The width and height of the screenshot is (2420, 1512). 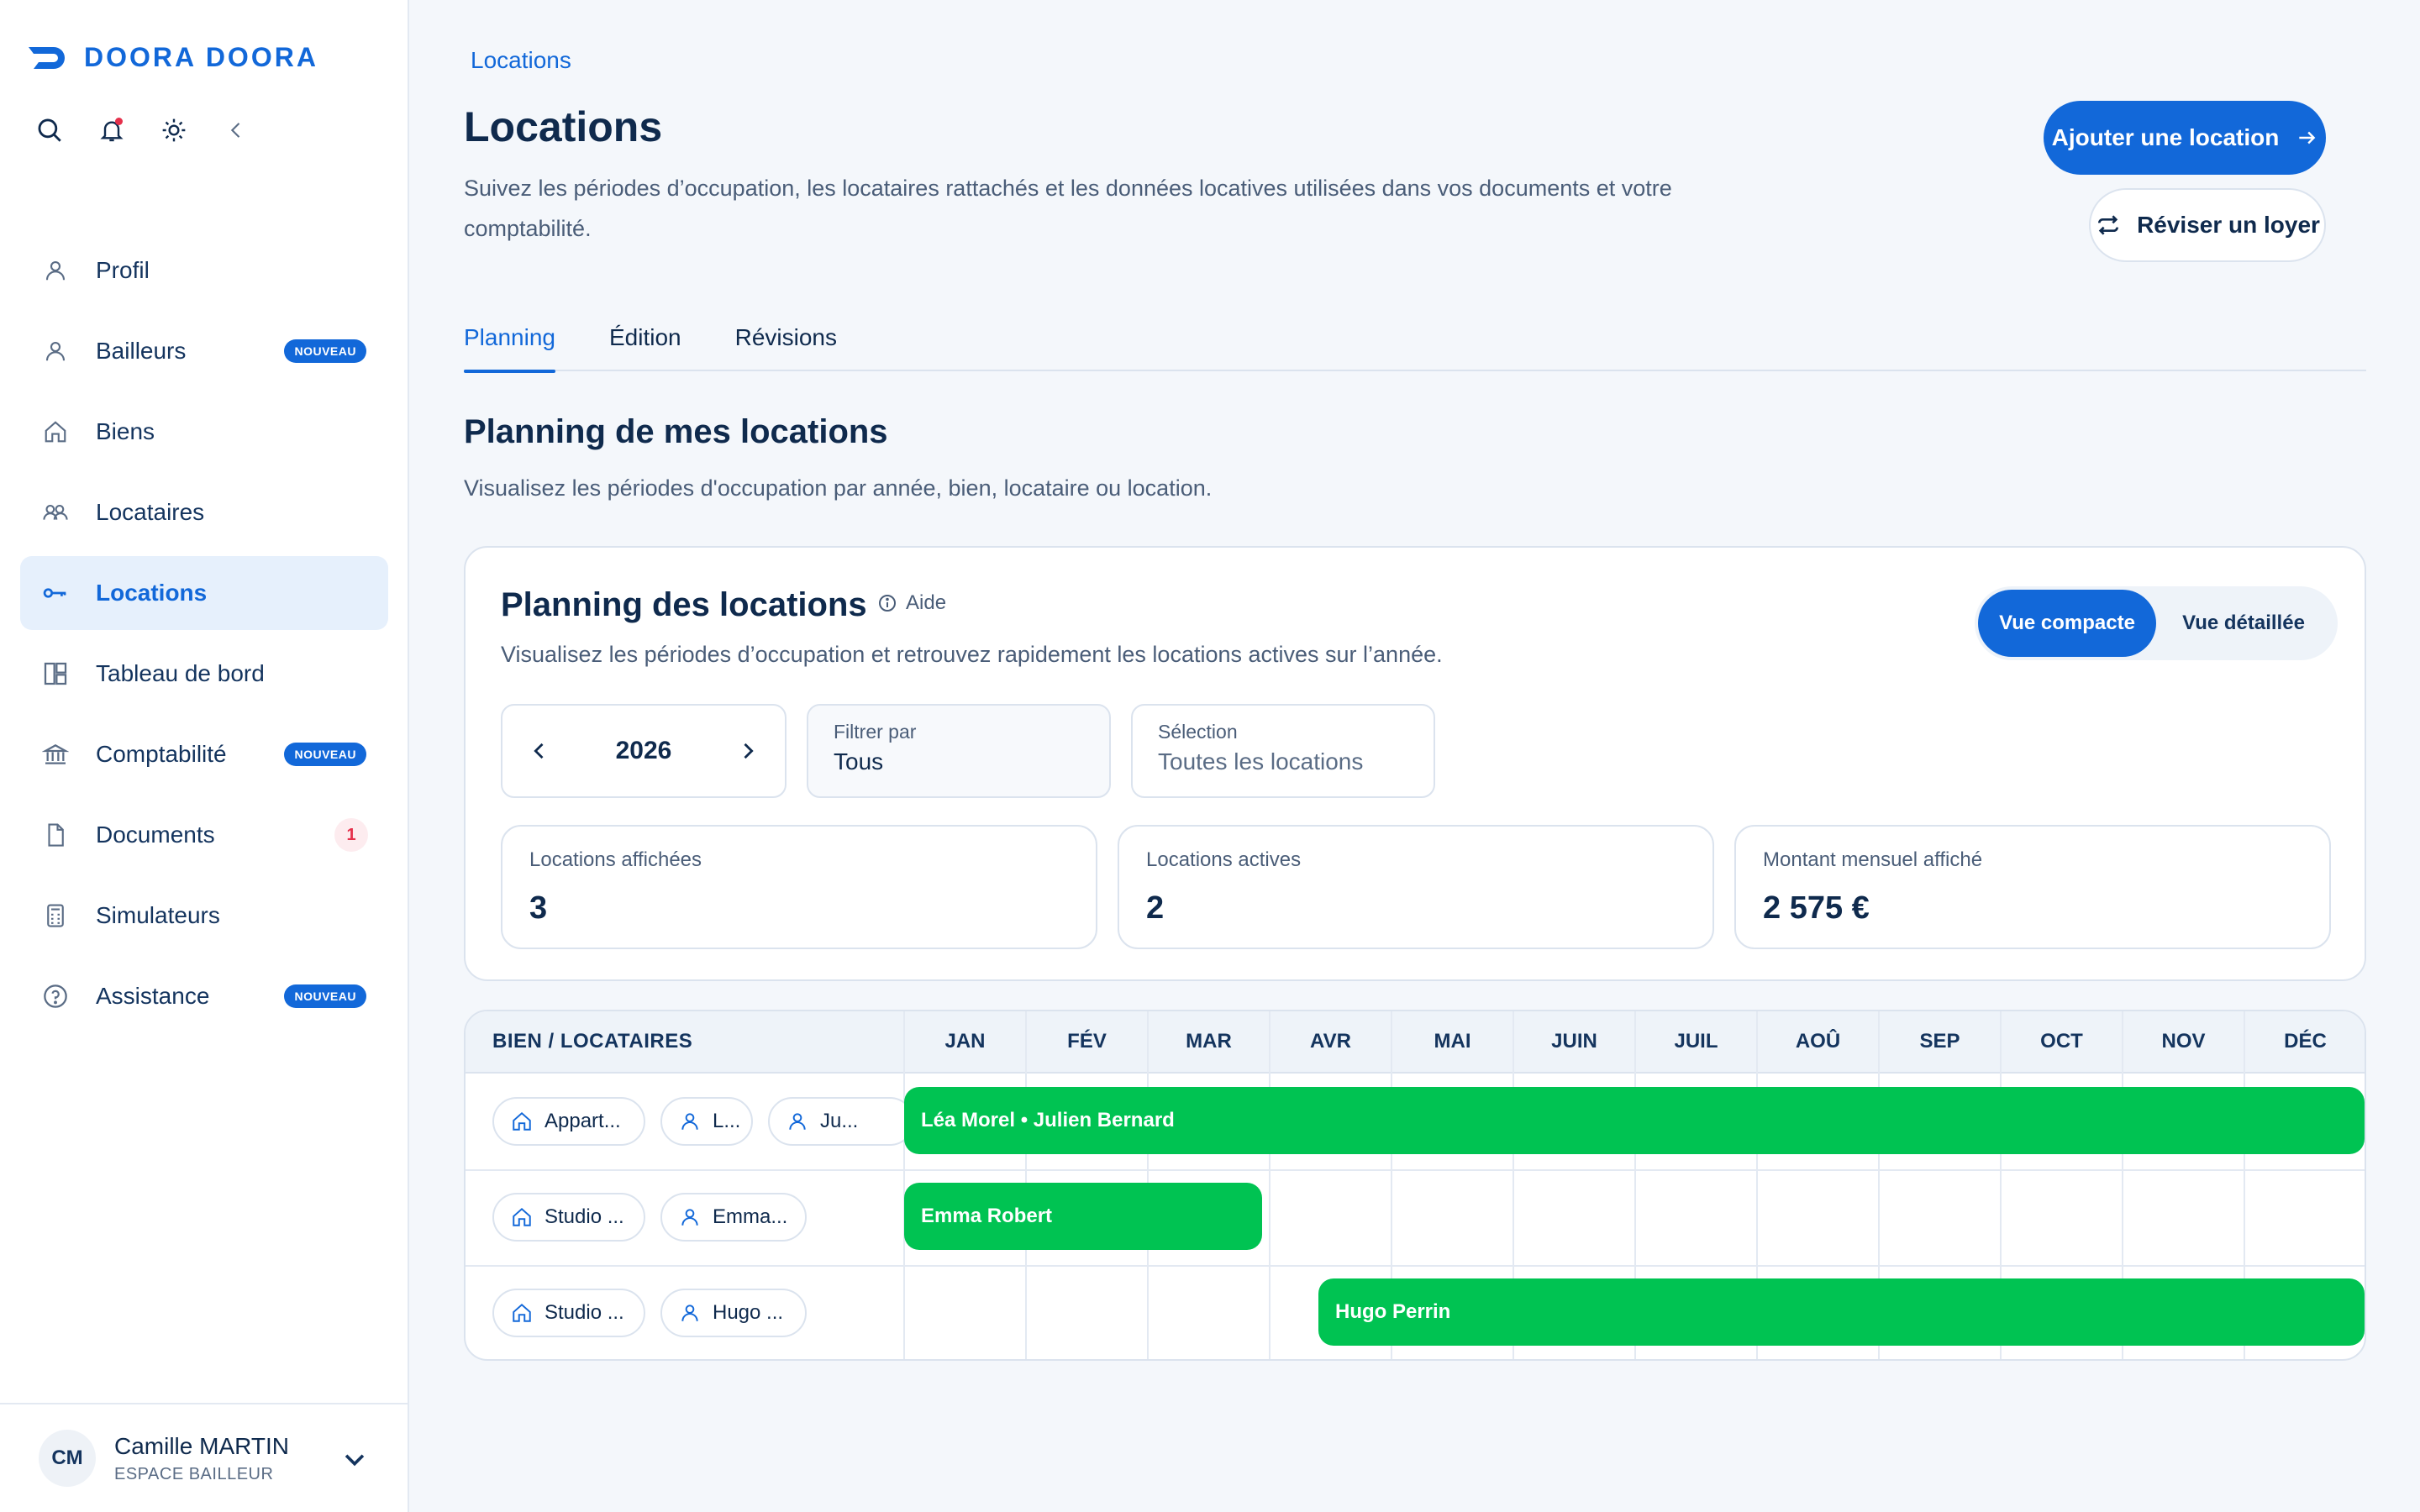 I want to click on sidebar-item-assistance: Assistance NOUVEAU, so click(x=204, y=996).